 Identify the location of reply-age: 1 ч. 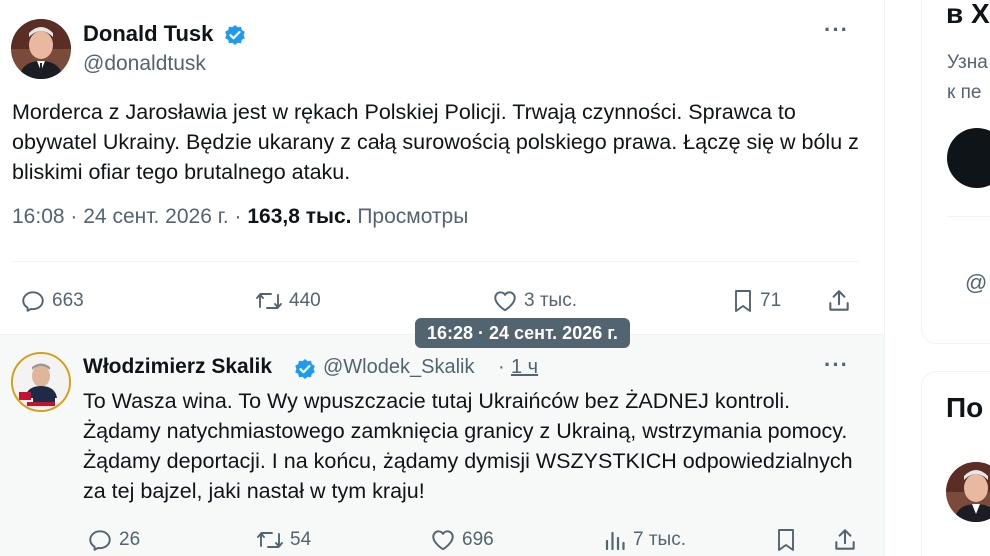
(524, 367).